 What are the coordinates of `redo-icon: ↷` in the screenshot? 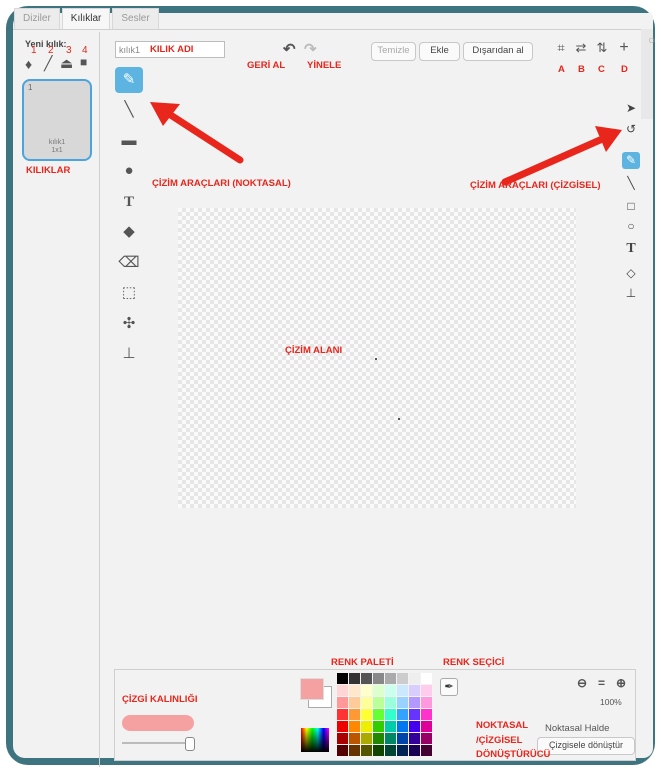 It's located at (310, 49).